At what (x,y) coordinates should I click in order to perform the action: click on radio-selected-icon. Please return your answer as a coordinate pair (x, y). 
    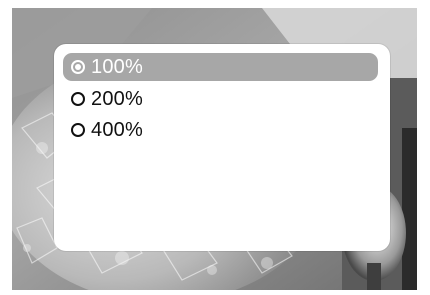
    Looking at the image, I should click on (78, 67).